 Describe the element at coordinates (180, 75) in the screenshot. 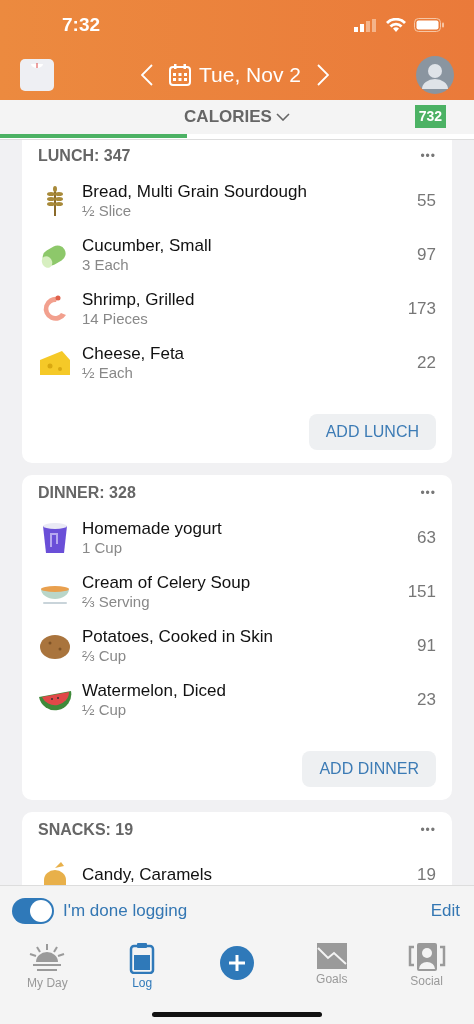

I see `calendar-icon` at that location.